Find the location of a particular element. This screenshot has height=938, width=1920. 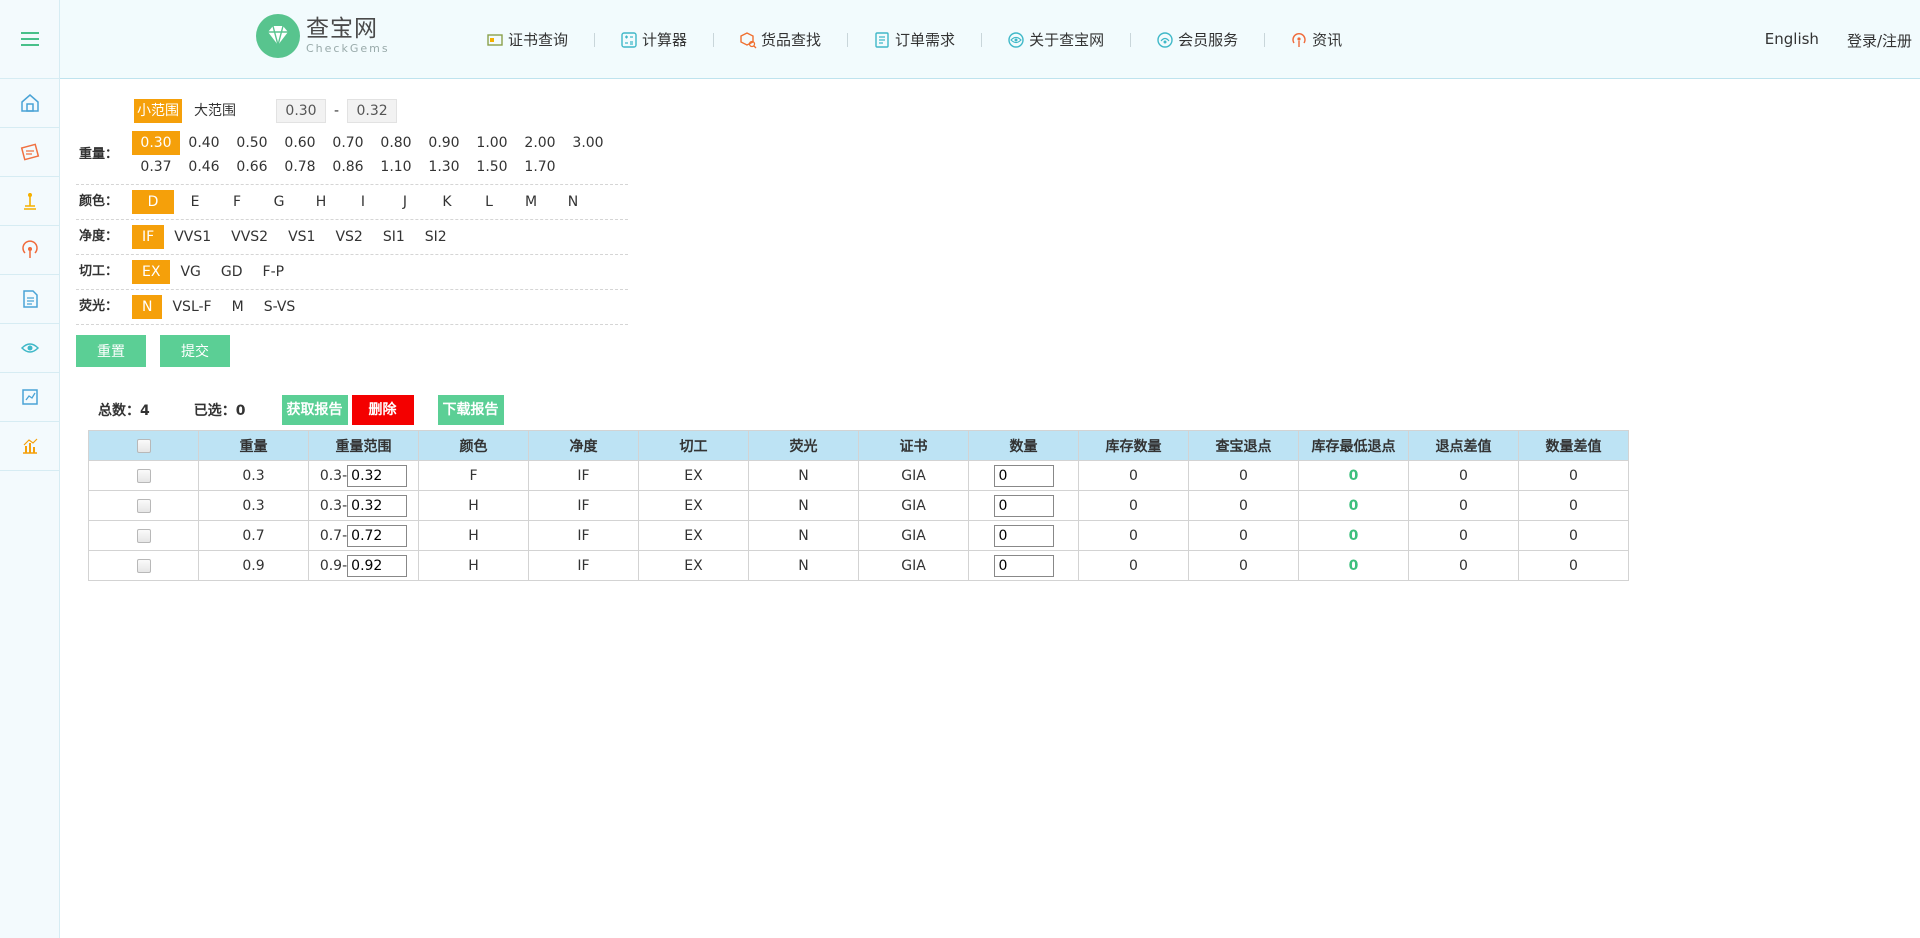

nav-certificate: 证书查询 is located at coordinates (527, 39).